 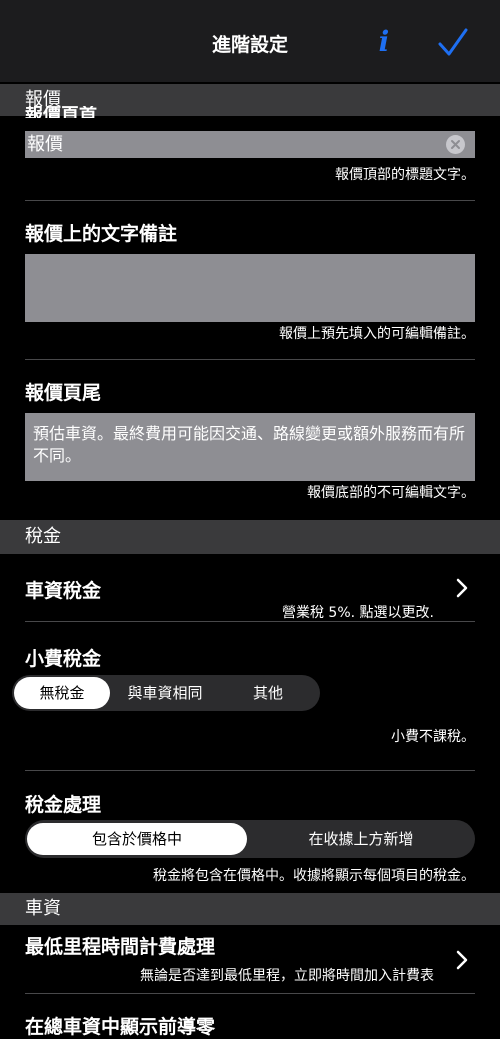 What do you see at coordinates (63, 659) in the screenshot?
I see `tip-tax-label: 小費稅金` at bounding box center [63, 659].